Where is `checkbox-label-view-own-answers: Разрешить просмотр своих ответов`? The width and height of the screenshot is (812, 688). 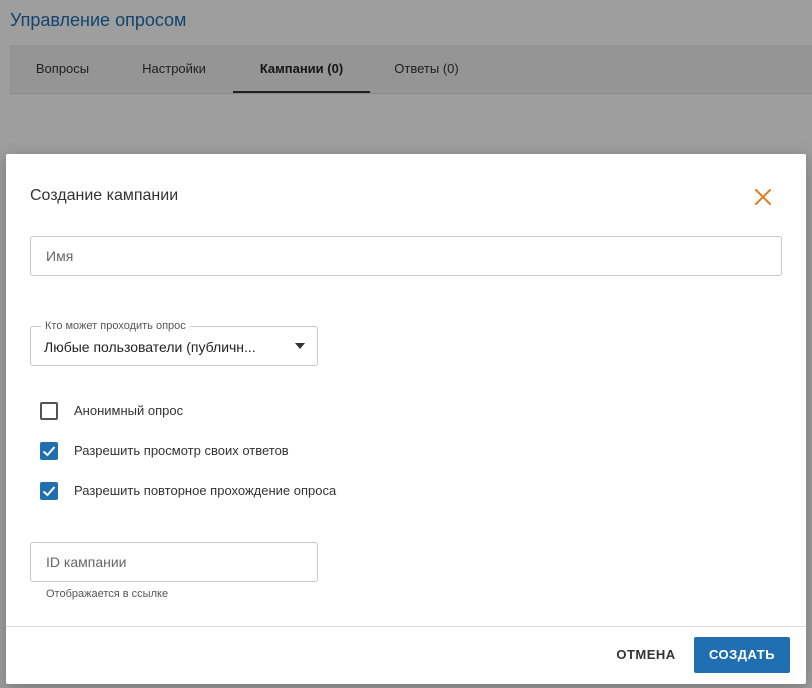 checkbox-label-view-own-answers: Разрешить просмотр своих ответов is located at coordinates (181, 450).